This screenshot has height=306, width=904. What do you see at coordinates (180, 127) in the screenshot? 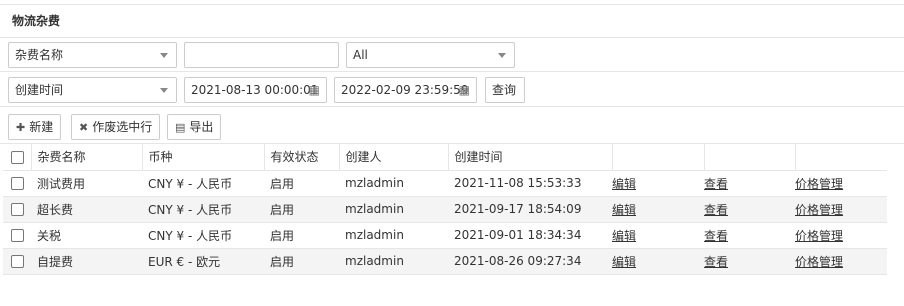
I see `export-file-icon: ▤` at bounding box center [180, 127].